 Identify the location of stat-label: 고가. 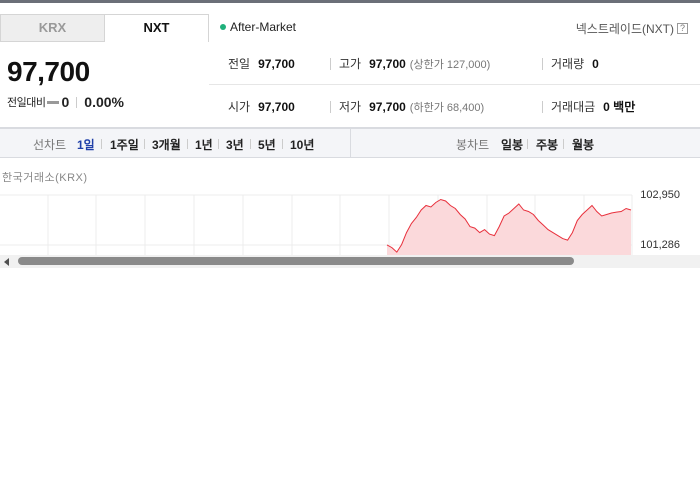
(350, 64).